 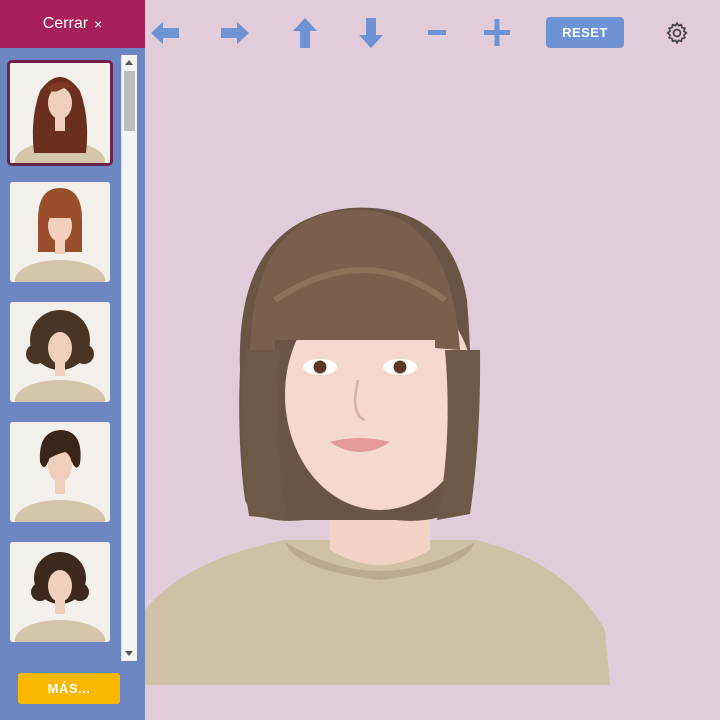 I want to click on move-up-button, so click(x=305, y=33).